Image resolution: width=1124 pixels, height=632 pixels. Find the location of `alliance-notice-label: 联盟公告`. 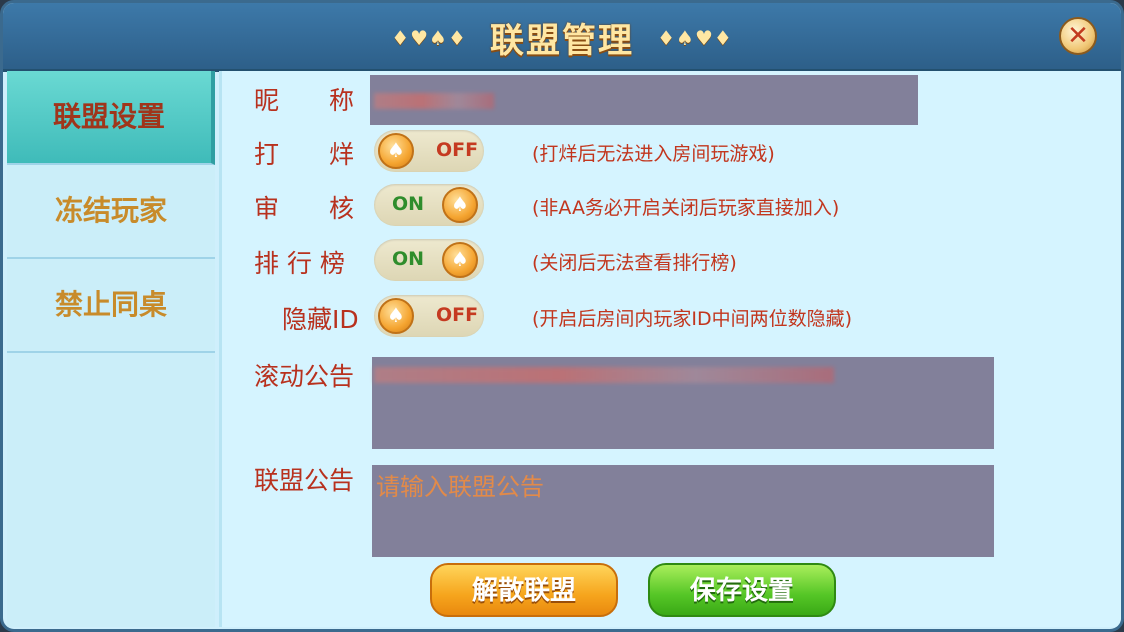

alliance-notice-label: 联盟公告 is located at coordinates (304, 480).